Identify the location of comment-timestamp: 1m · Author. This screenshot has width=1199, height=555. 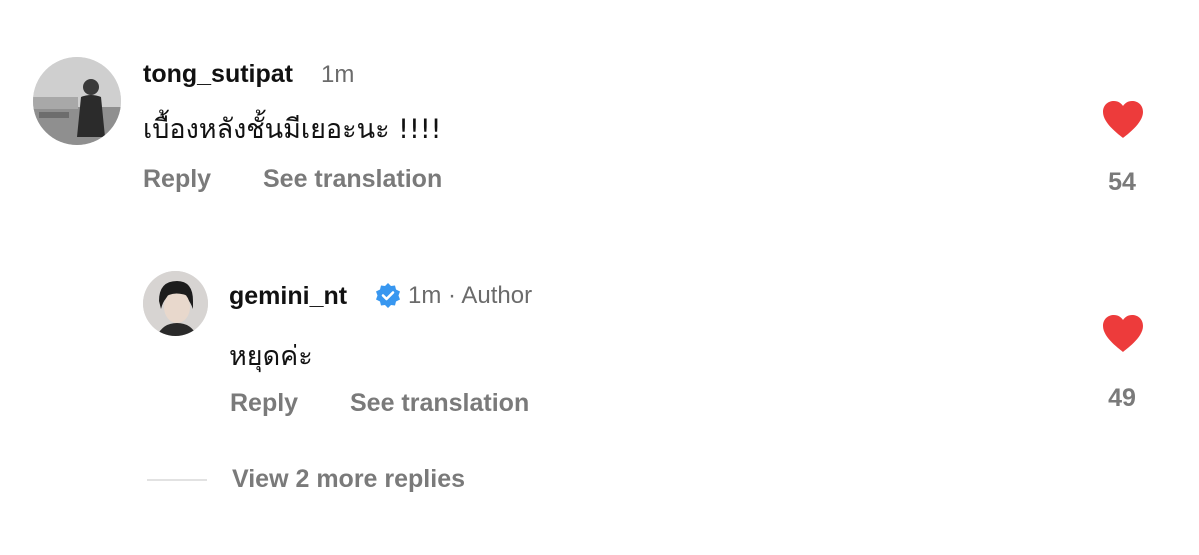
(470, 295).